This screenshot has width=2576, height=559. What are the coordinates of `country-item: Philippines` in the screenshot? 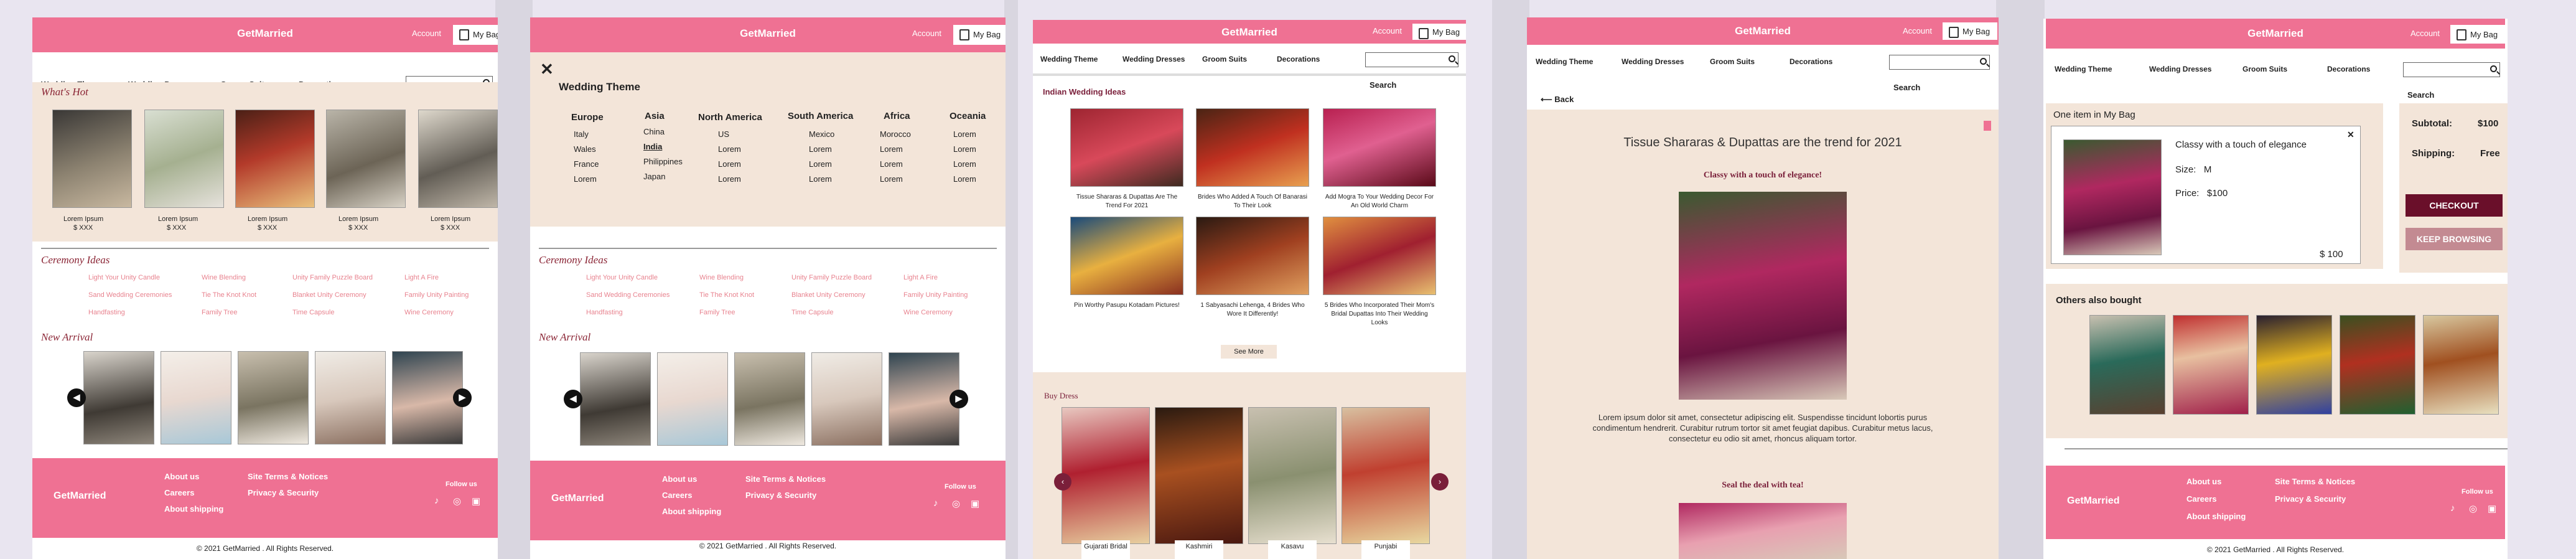 It's located at (663, 162).